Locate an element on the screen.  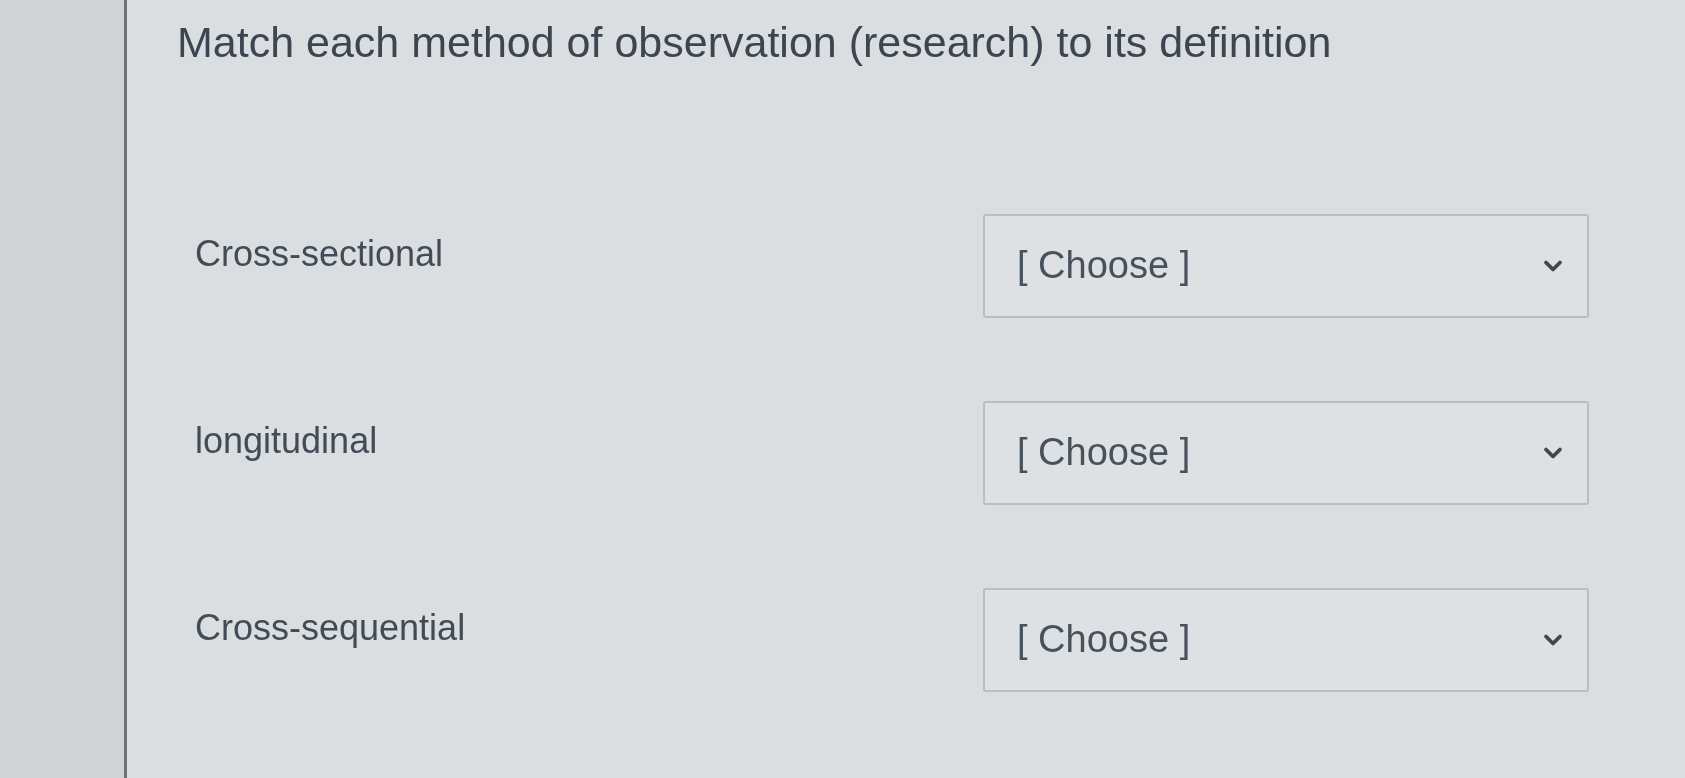
question-title: Match each method of observation (research) to its definition is located at coordinates (754, 42).